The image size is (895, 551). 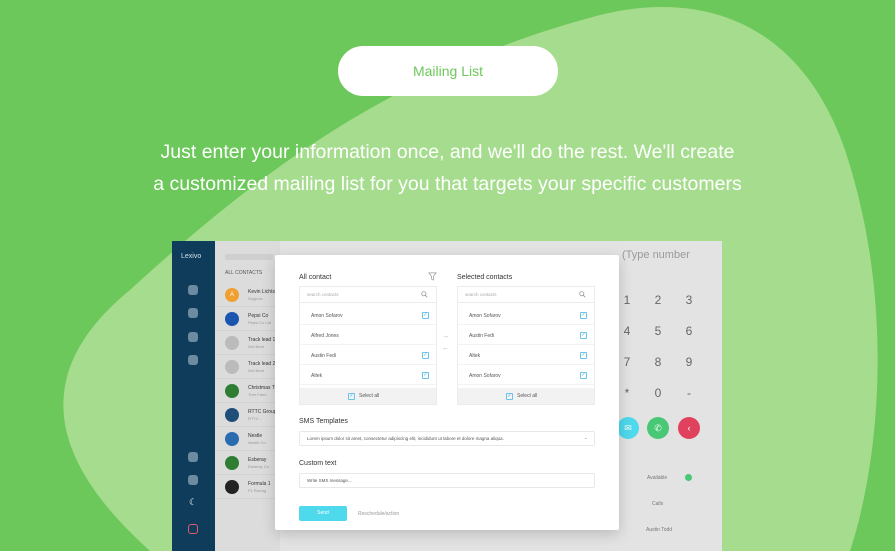 What do you see at coordinates (445, 348) in the screenshot?
I see `move-left-icon: ←` at bounding box center [445, 348].